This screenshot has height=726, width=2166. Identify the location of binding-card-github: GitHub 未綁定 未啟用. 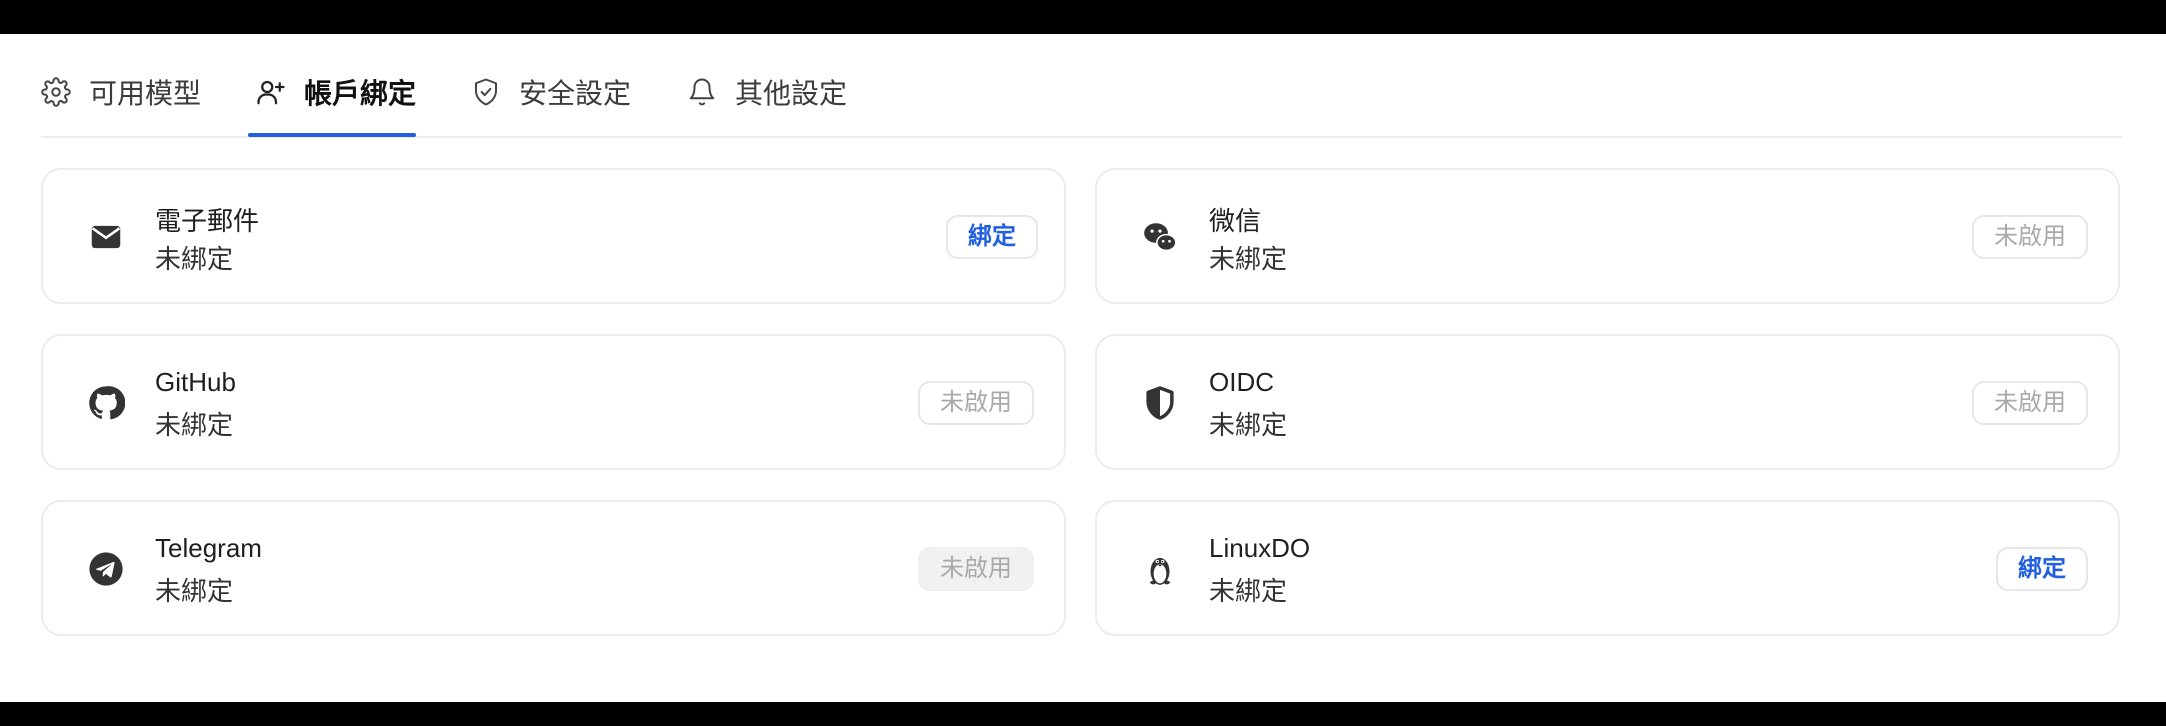
(553, 402).